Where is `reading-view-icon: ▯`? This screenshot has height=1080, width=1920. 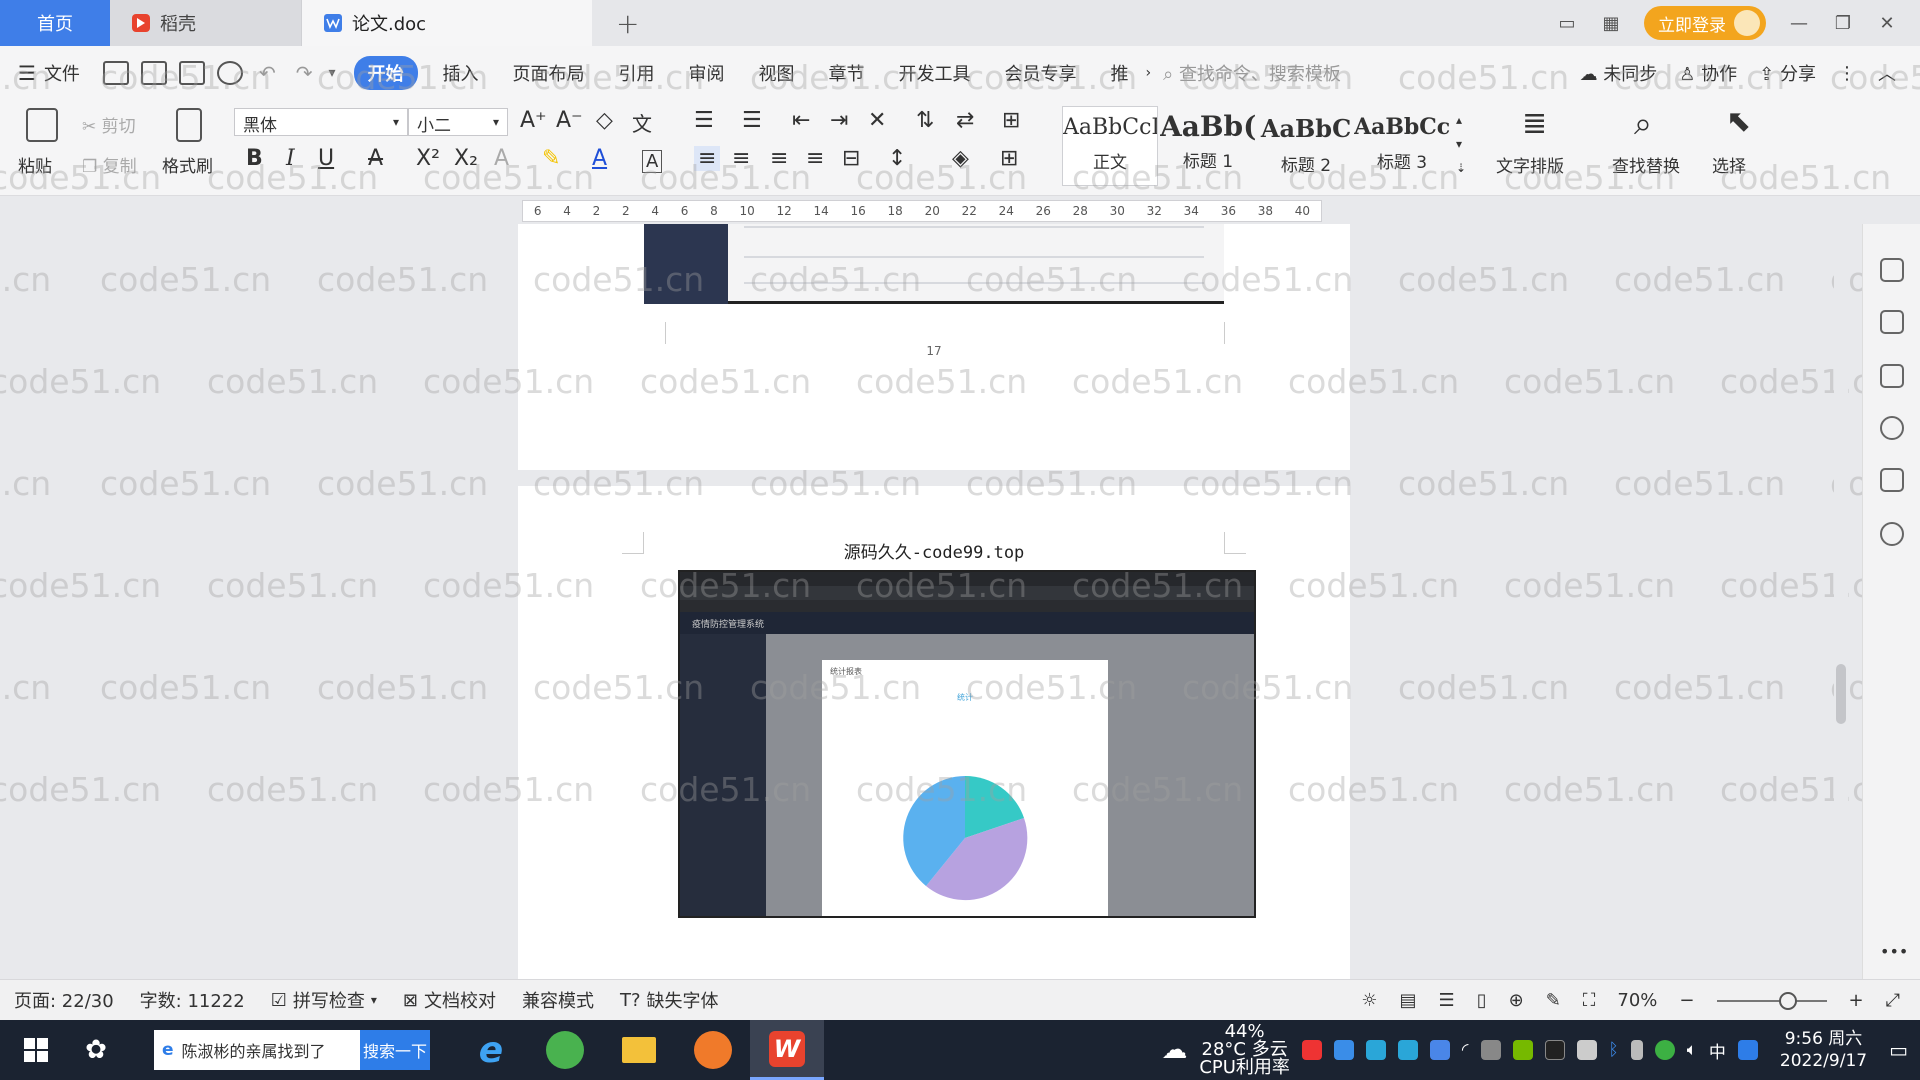 reading-view-icon: ▯ is located at coordinates (1482, 1000).